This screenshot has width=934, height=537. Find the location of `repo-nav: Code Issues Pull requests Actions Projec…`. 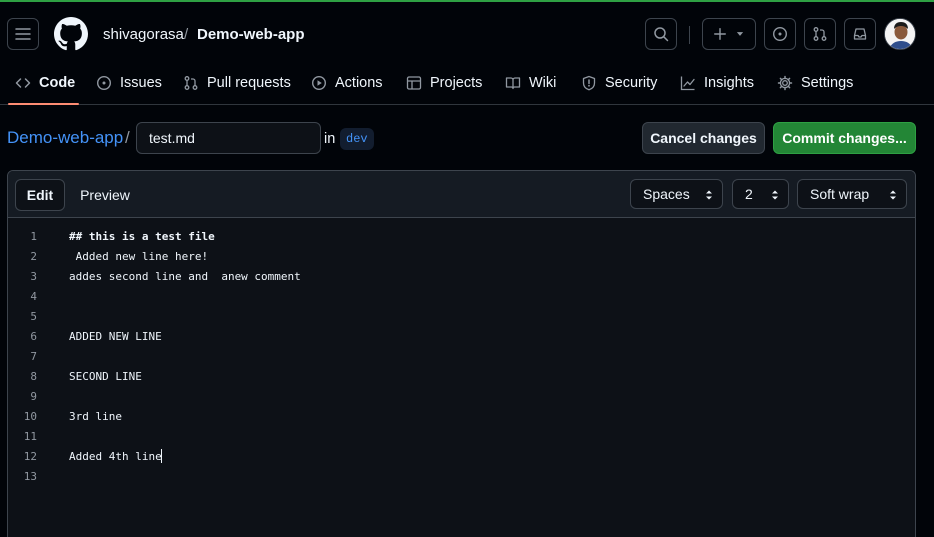

repo-nav: Code Issues Pull requests Actions Projec… is located at coordinates (467, 84).